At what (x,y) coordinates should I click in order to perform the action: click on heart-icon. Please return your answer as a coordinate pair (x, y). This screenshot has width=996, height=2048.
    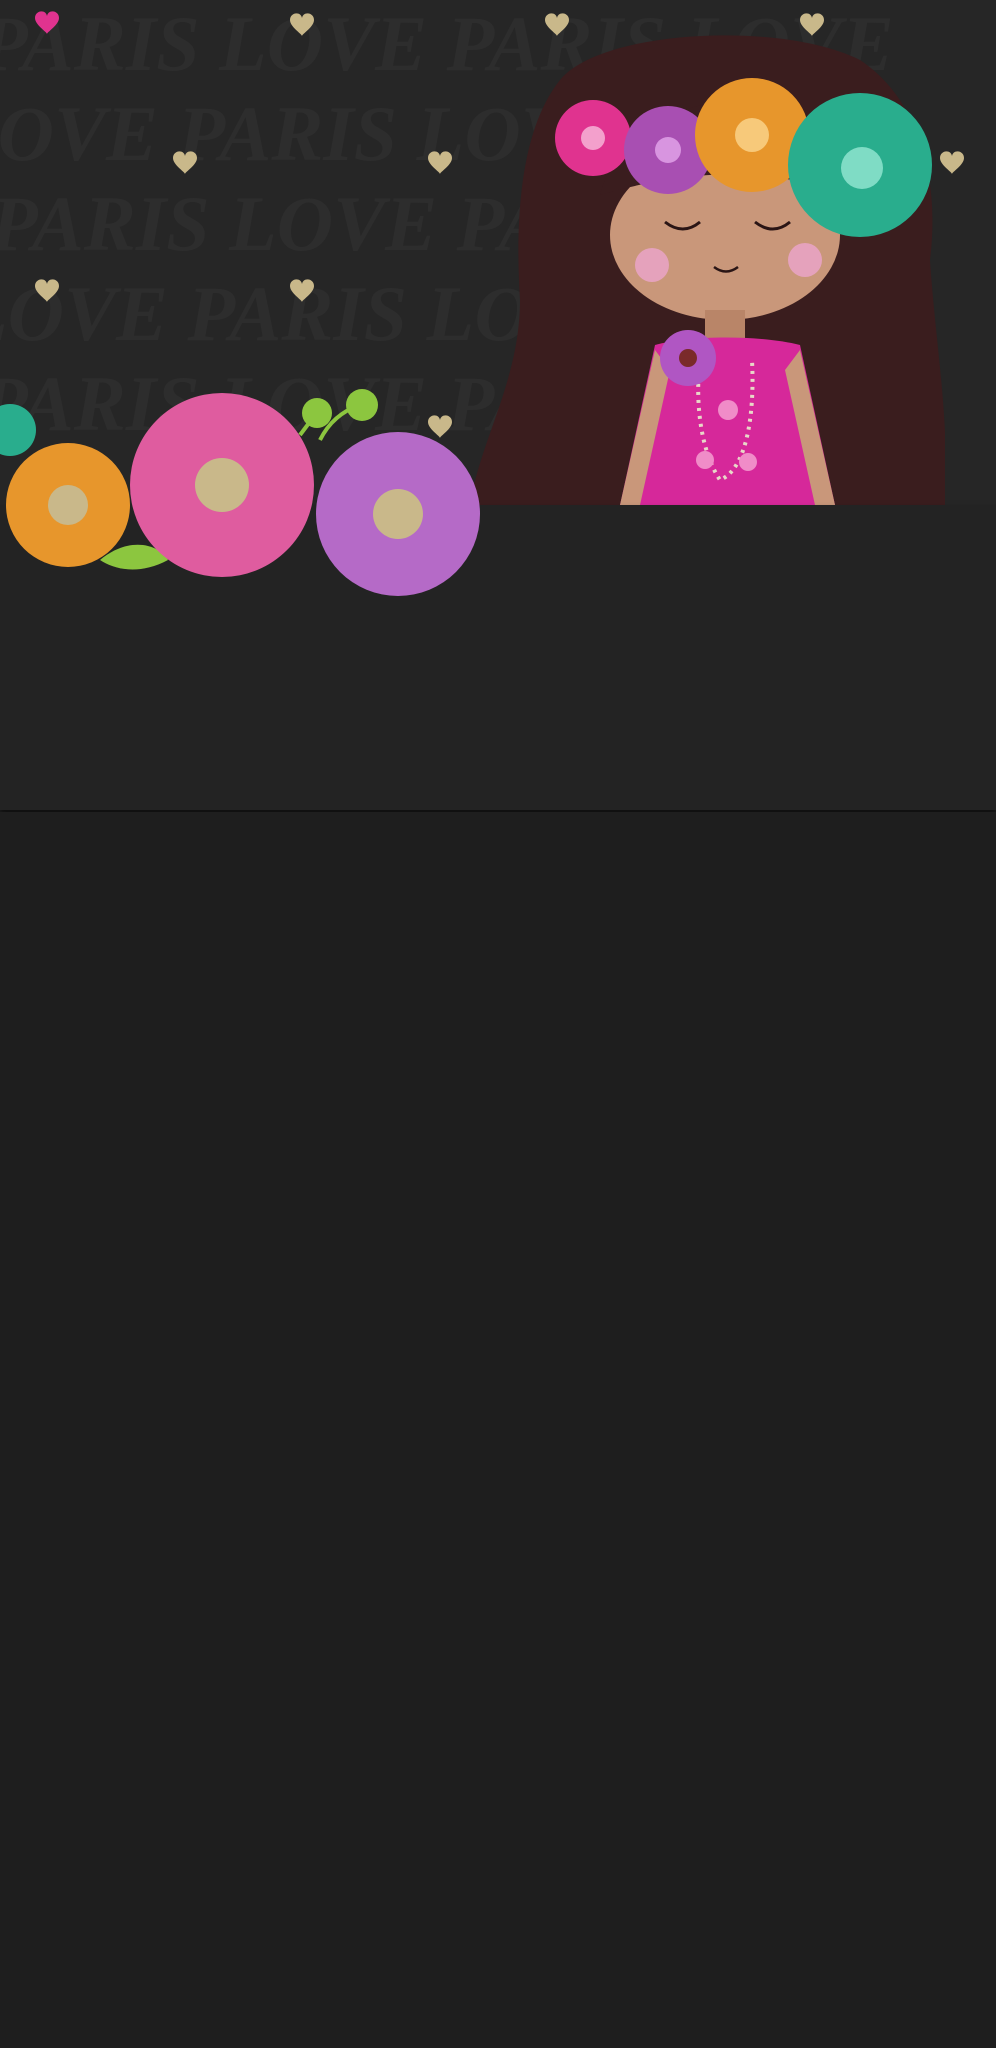
    Looking at the image, I should click on (952, 162).